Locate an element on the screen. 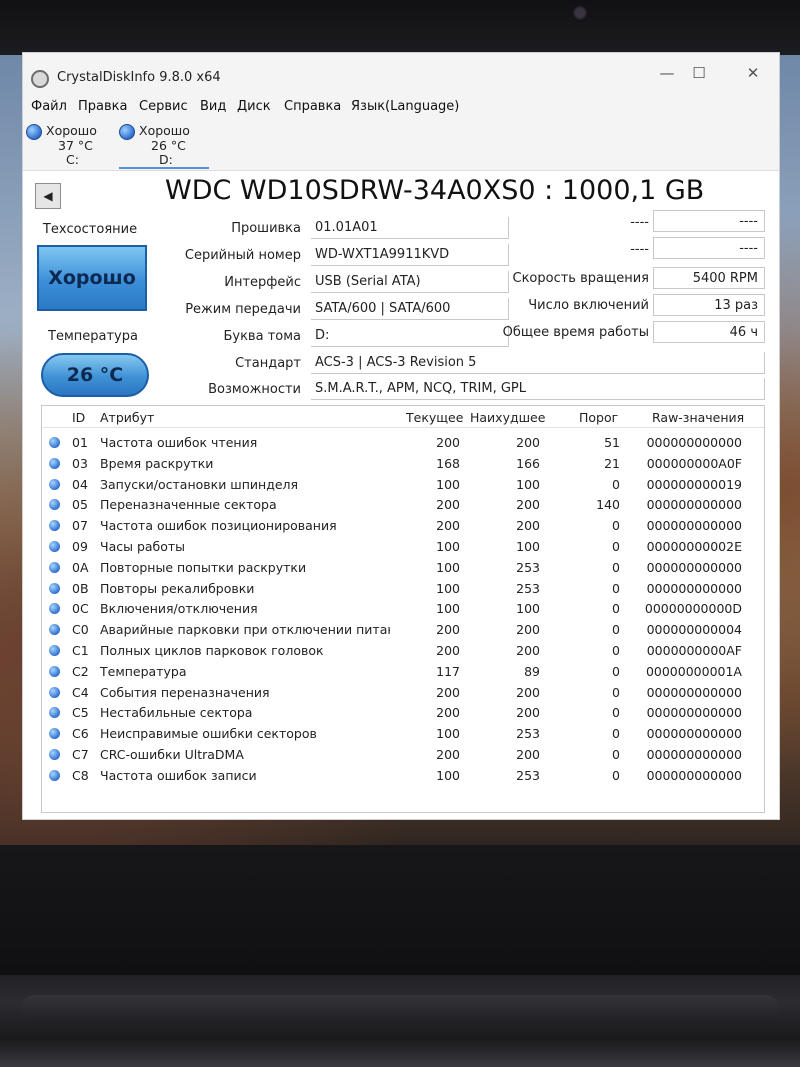 The width and height of the screenshot is (800, 1067). features-value: S.M.A.R.T., APM, NCQ, TRIM, GPL is located at coordinates (538, 389).